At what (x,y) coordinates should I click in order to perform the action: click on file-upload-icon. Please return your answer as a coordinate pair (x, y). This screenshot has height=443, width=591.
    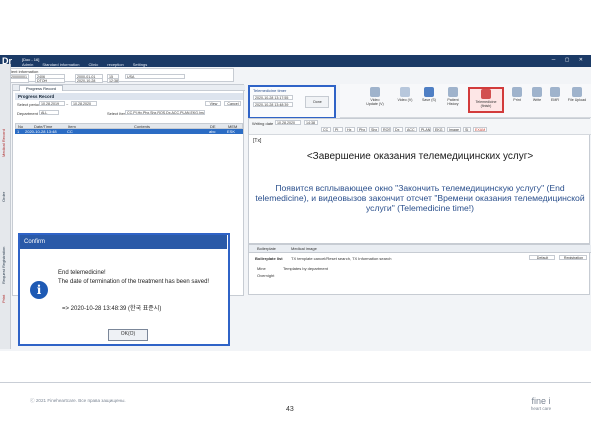
    Looking at the image, I should click on (577, 92).